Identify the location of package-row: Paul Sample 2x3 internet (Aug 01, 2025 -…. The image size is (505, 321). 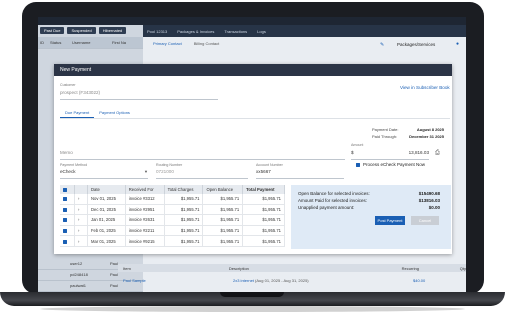
(292, 280).